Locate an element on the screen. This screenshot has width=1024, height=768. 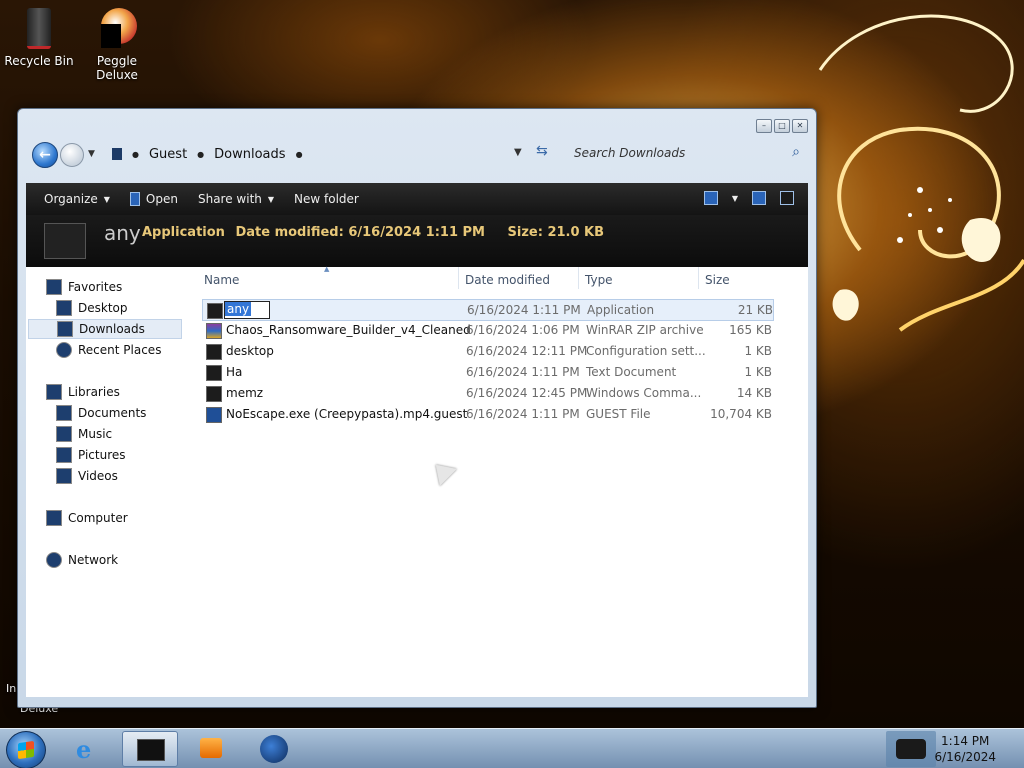
windows-logo-icon is located at coordinates (26, 750).